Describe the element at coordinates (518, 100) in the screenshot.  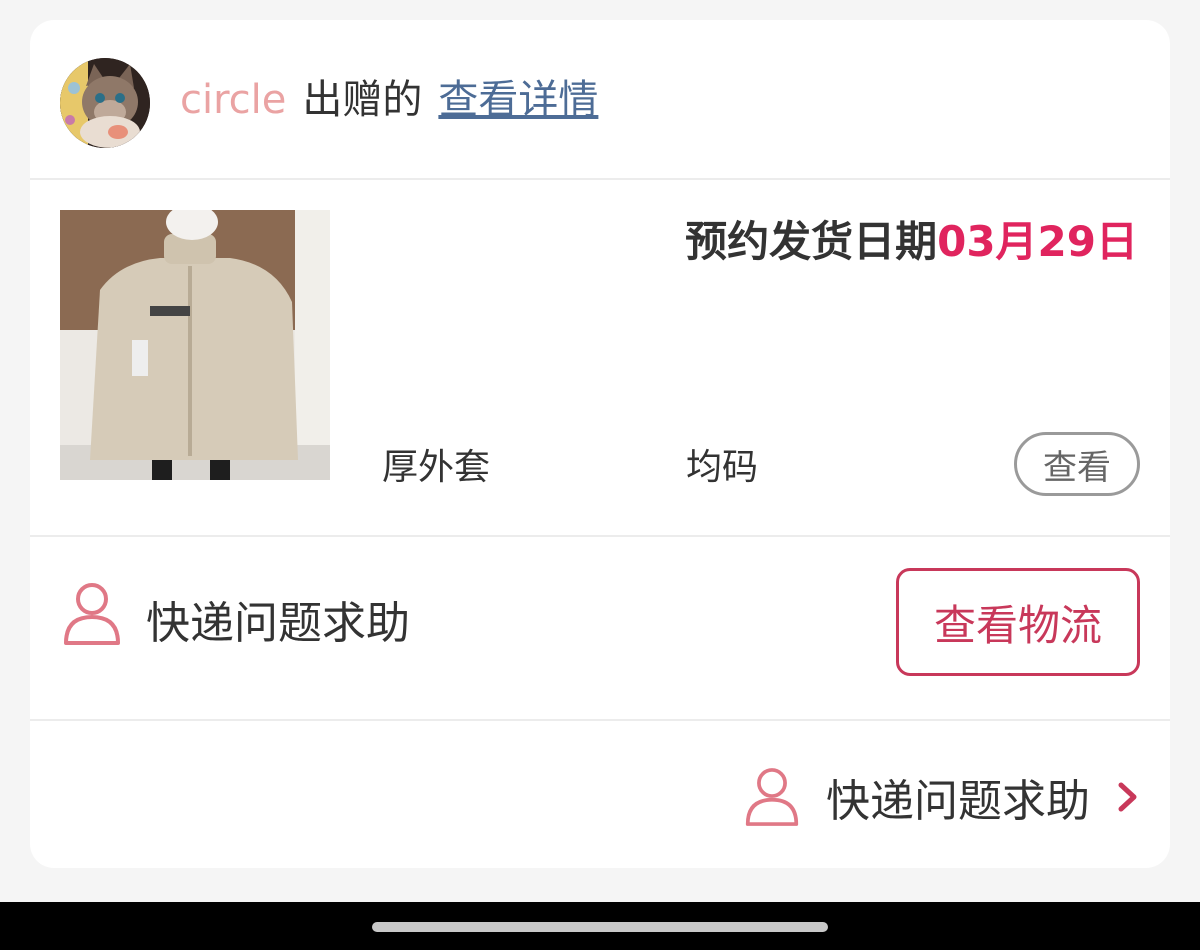
I see `view-details-link: 查看详情` at that location.